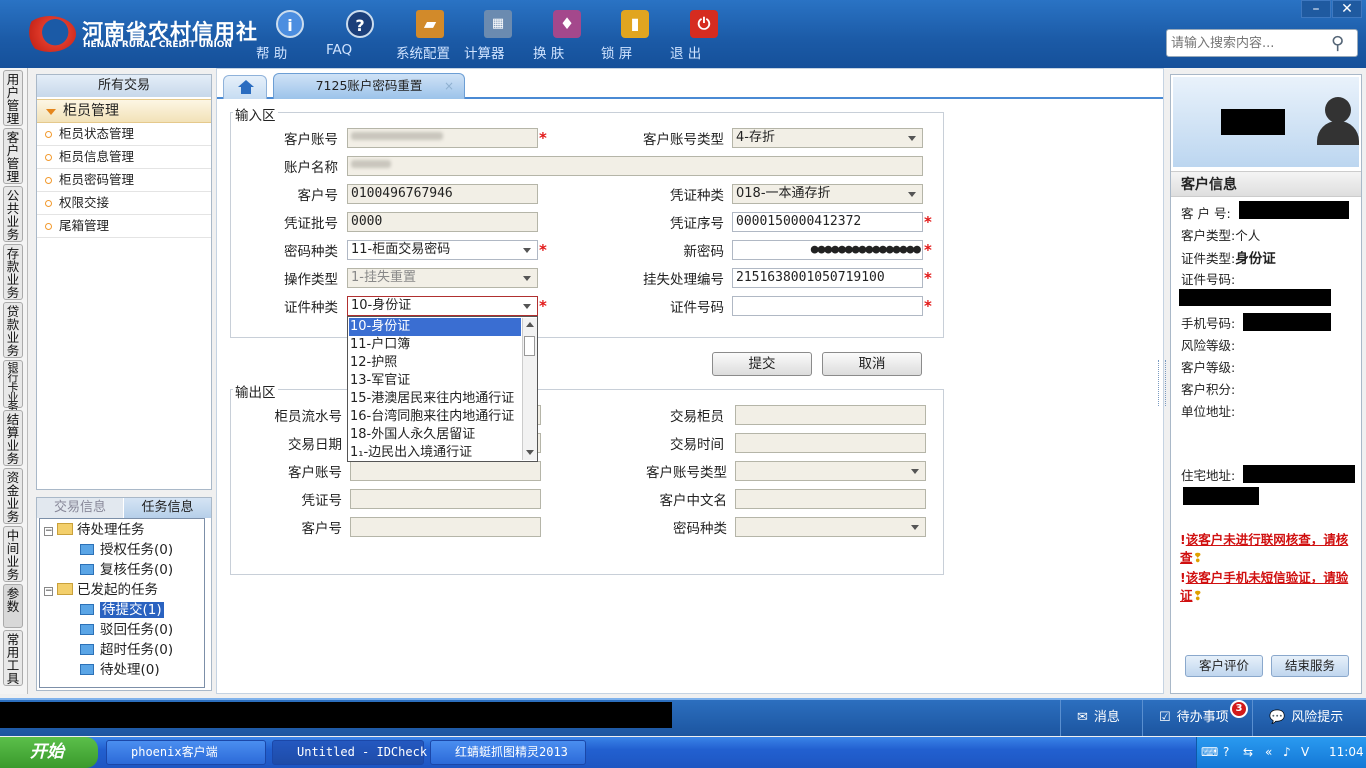 This screenshot has width=1366, height=768. What do you see at coordinates (435, 435) in the screenshot?
I see `dropdown-option: 18-外国人永久居留证` at bounding box center [435, 435].